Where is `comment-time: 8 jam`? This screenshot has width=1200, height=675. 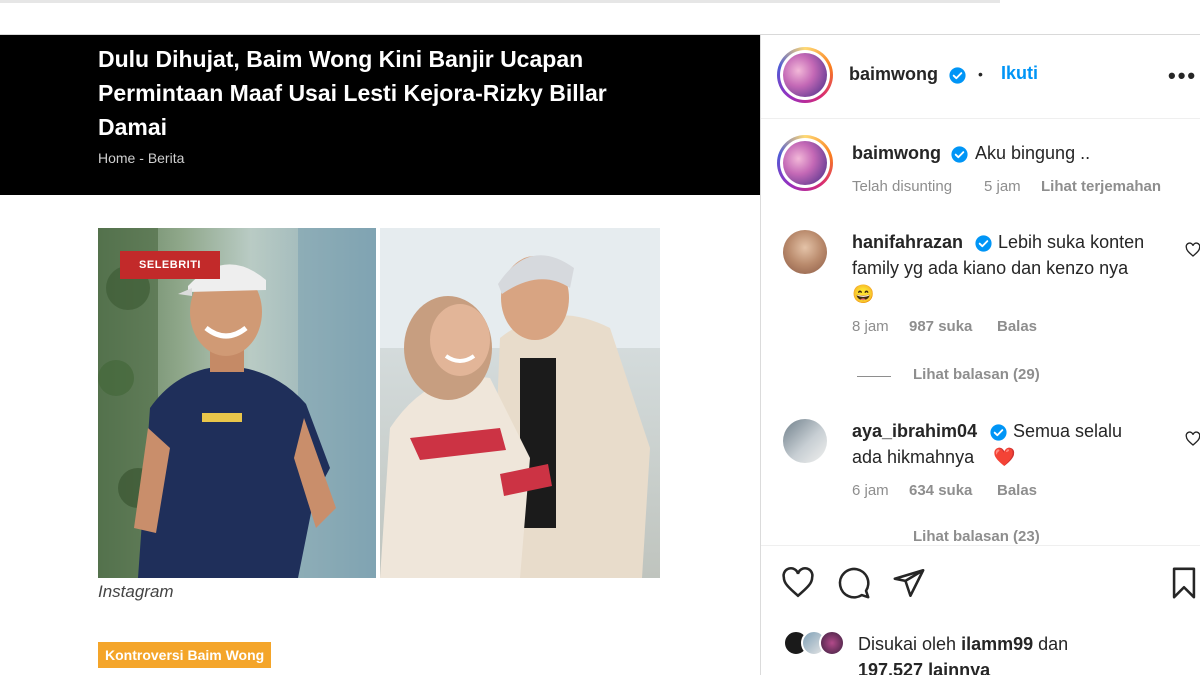
comment-time: 8 jam is located at coordinates (870, 326).